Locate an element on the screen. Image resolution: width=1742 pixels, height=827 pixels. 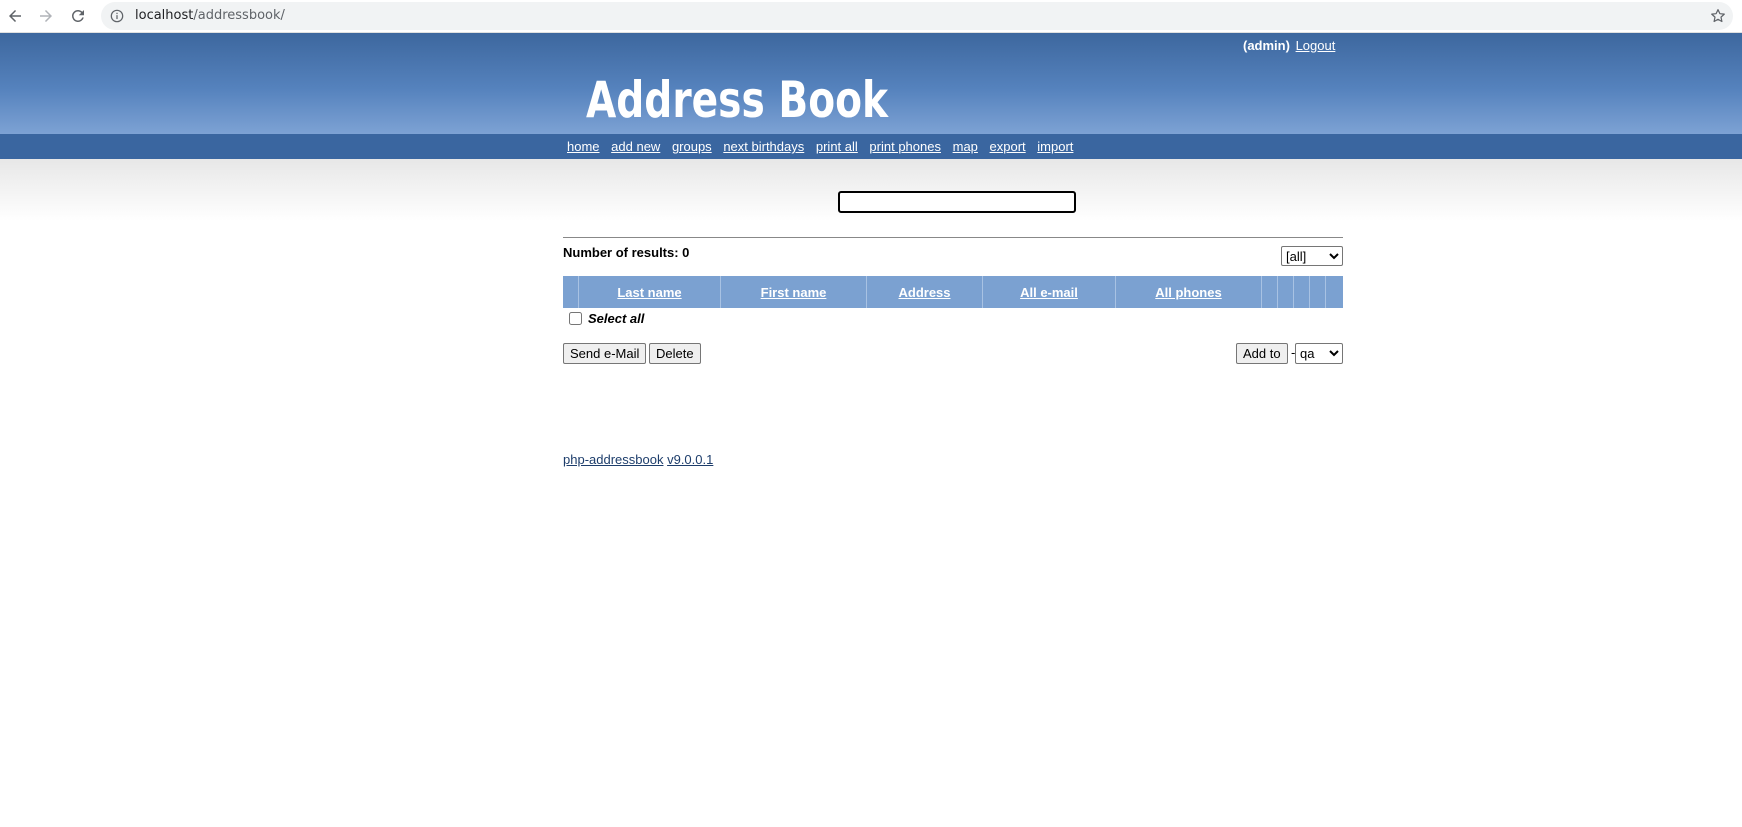
address-book-logo: Address Book is located at coordinates (737, 99).